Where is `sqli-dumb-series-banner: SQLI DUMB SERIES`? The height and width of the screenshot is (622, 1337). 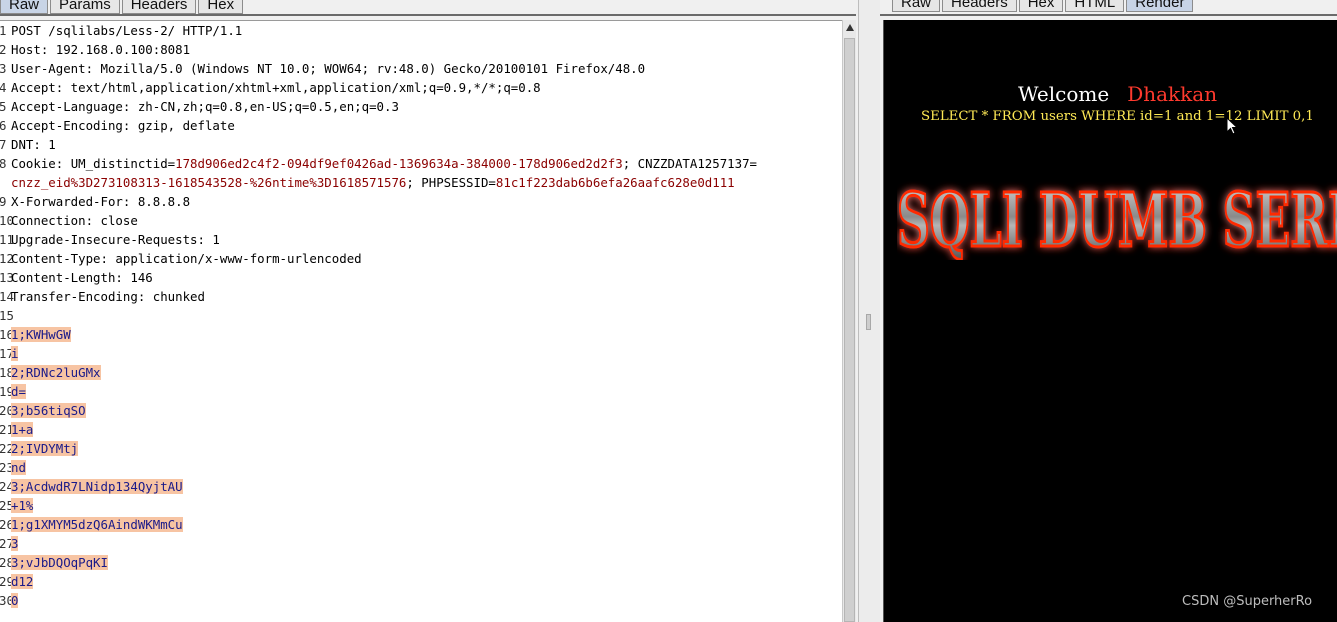 sqli-dumb-series-banner: SQLI DUMB SERIES is located at coordinates (1117, 220).